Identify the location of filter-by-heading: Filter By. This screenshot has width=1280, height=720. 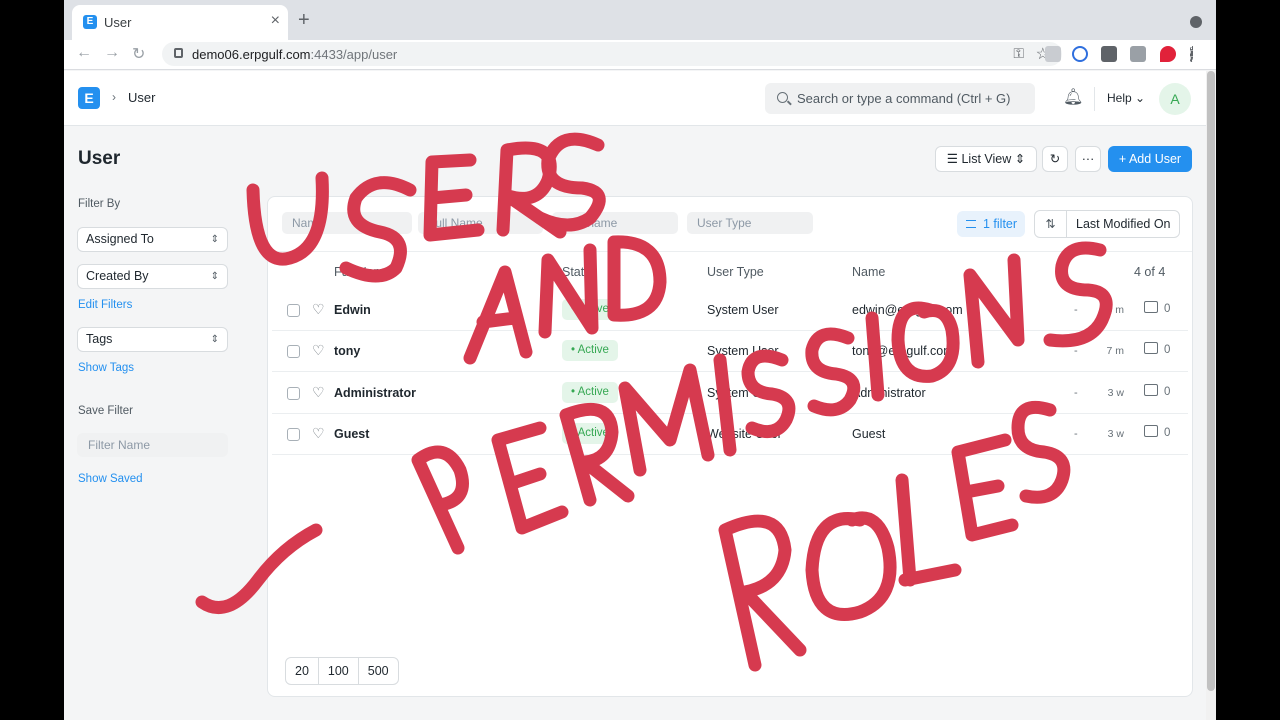
(99, 204).